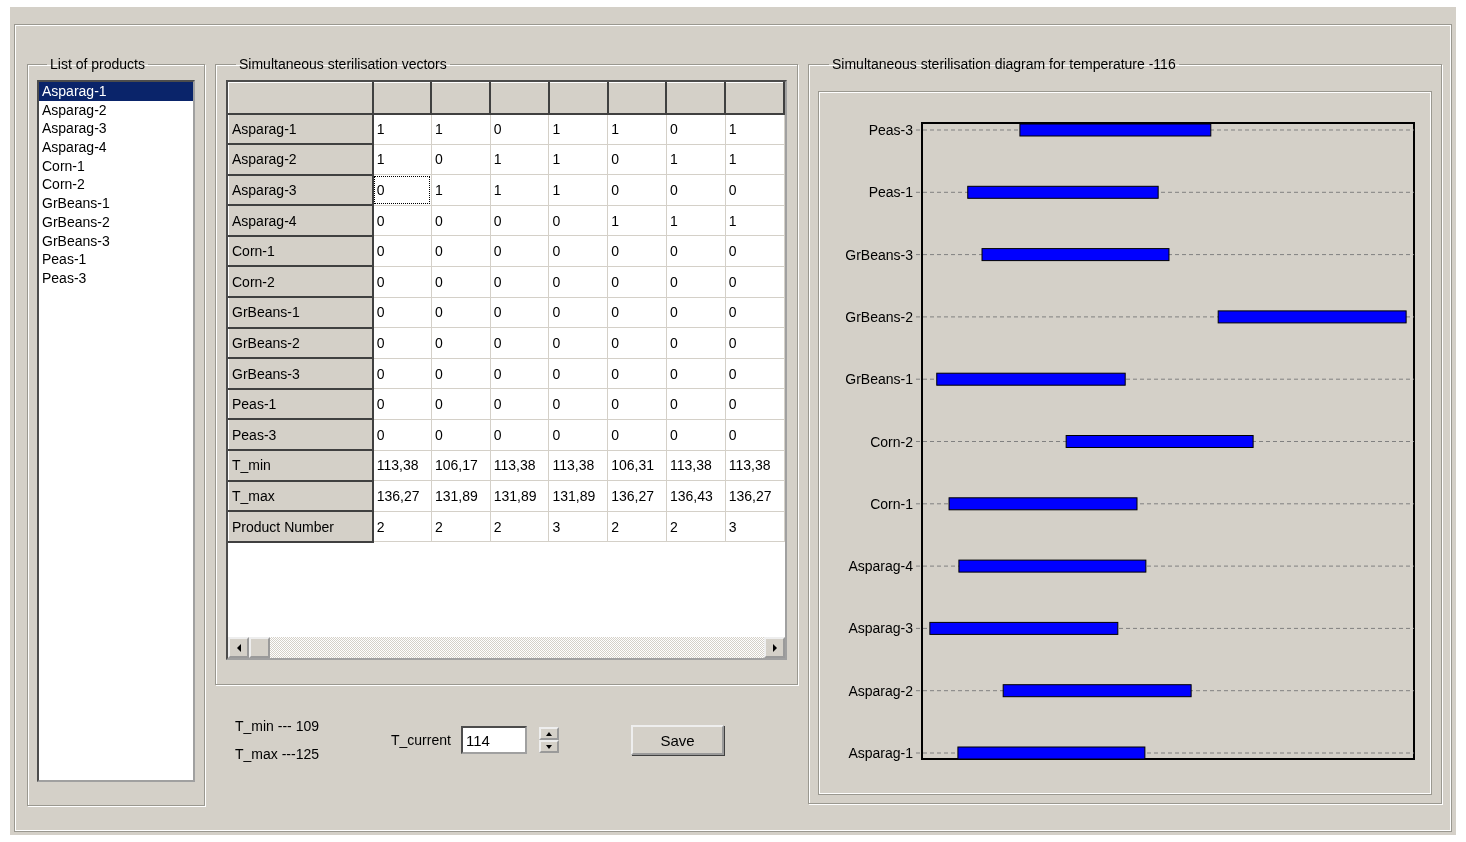 This screenshot has width=1466, height=842. I want to click on list-item: Asparag-1, so click(116, 91).